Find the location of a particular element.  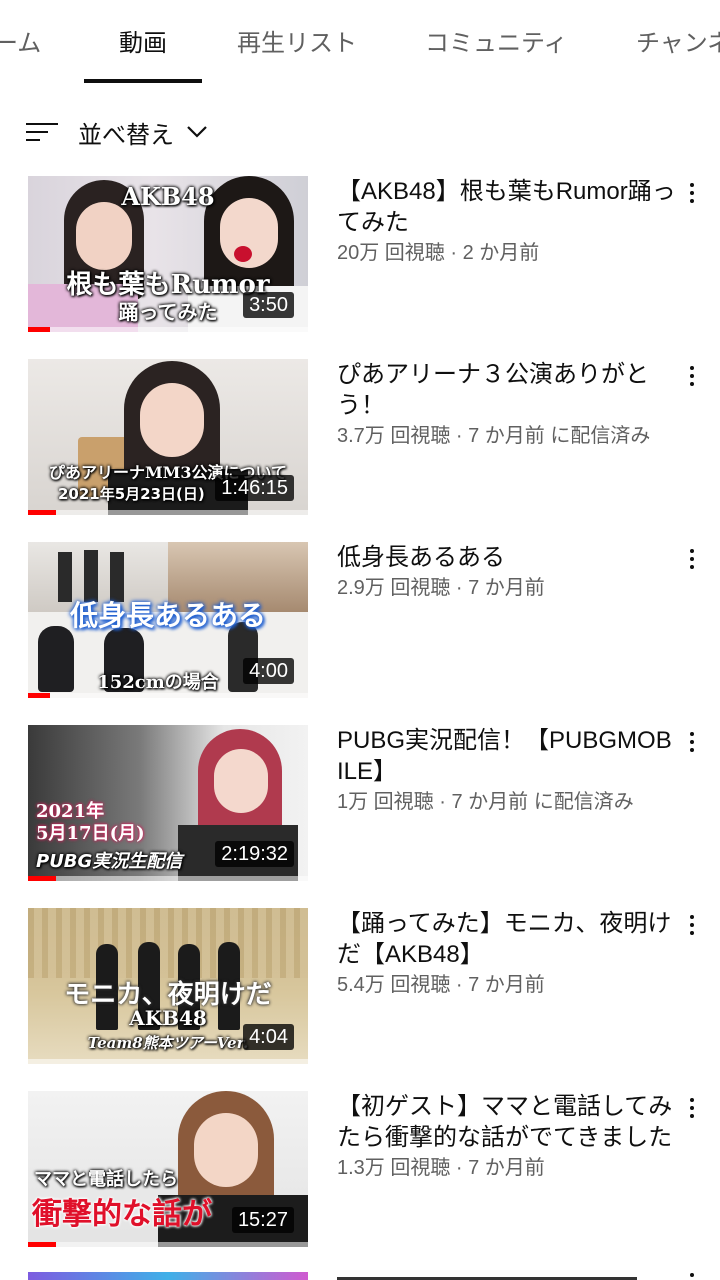

thumbnail-text: AKB48 is located at coordinates (168, 196).